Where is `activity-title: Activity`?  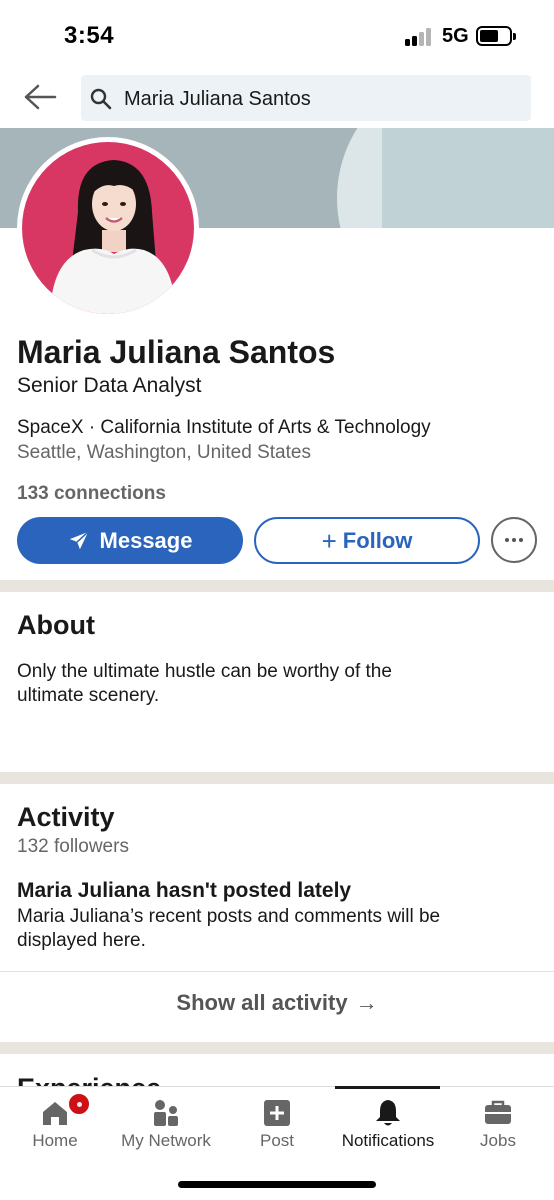 activity-title: Activity is located at coordinates (66, 817).